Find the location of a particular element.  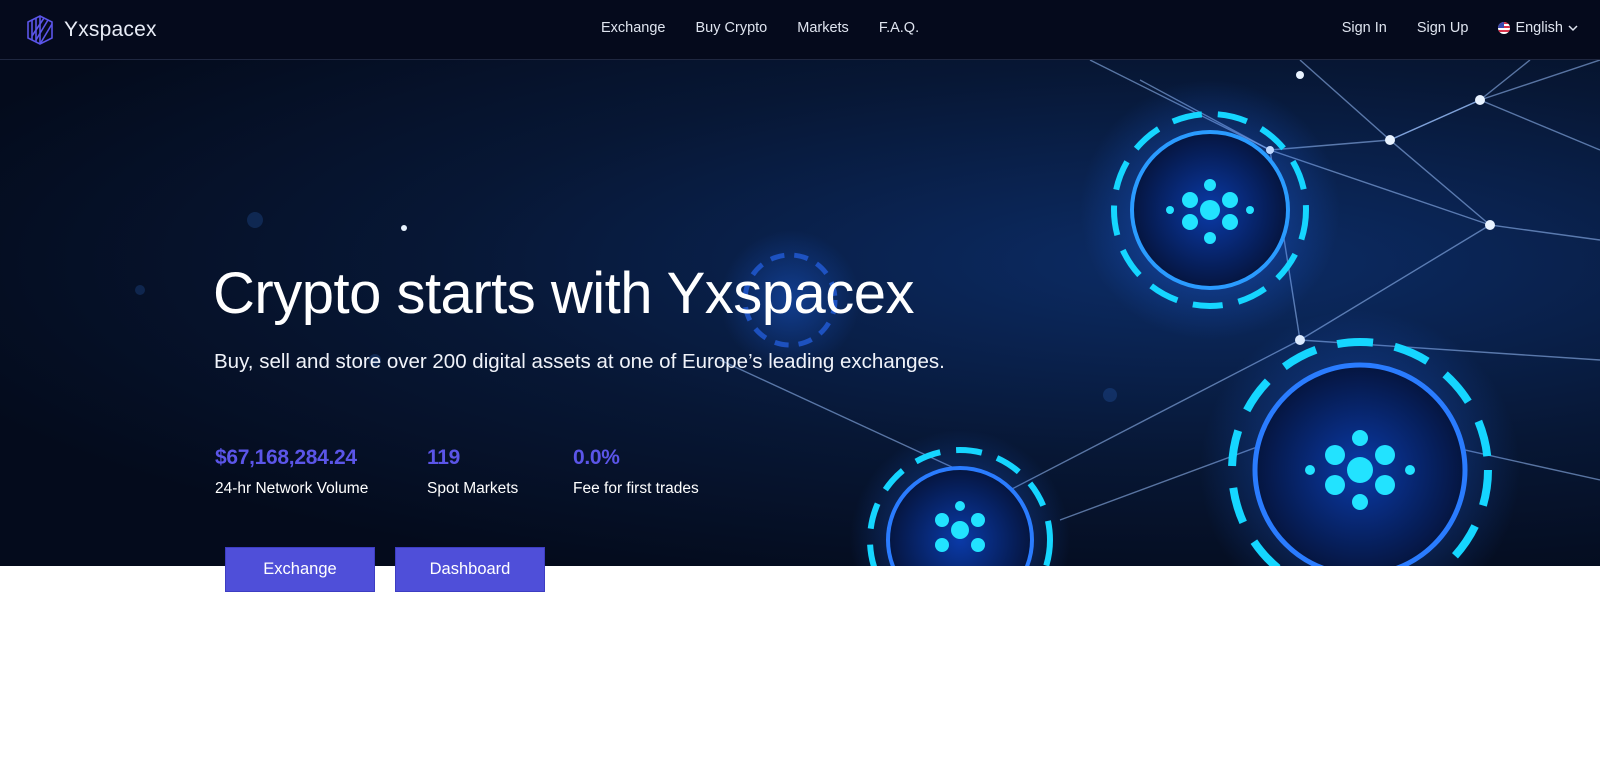

stat-spot-markets: 119 Spot Markets is located at coordinates (472, 472).